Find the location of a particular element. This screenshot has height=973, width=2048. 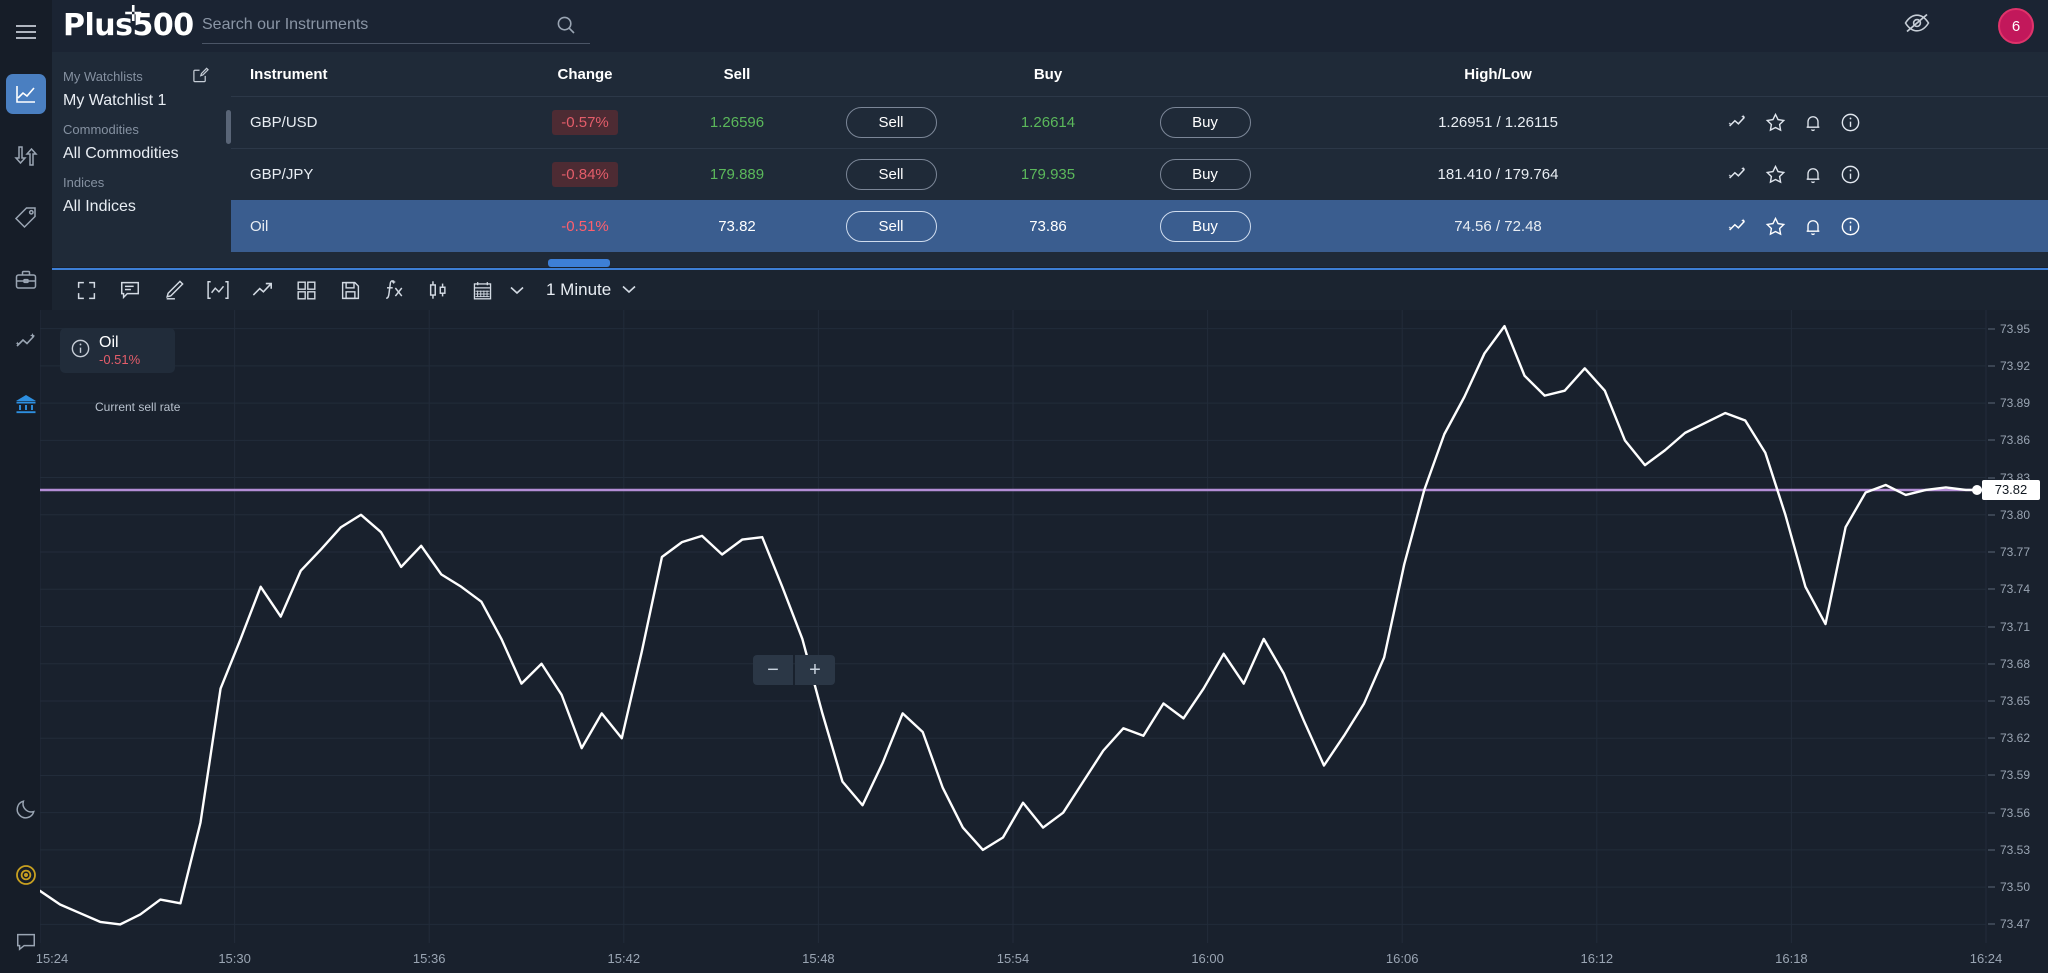

fullscreen-icon is located at coordinates (86, 290).